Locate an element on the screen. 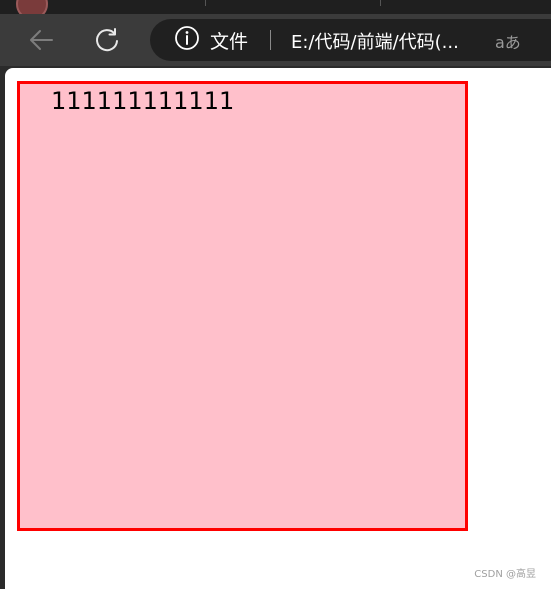 Image resolution: width=551 pixels, height=589 pixels. read-aloud-icon: aあ is located at coordinates (508, 41).